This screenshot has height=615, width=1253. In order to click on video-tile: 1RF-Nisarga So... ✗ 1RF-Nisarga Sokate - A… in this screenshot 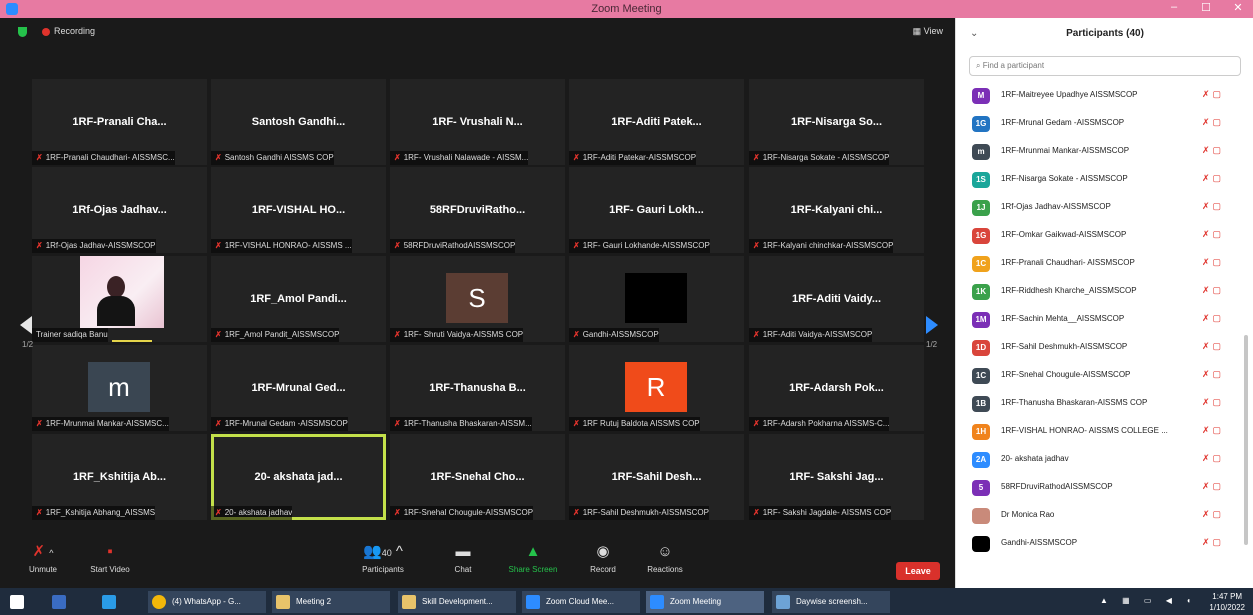, I will do `click(836, 122)`.